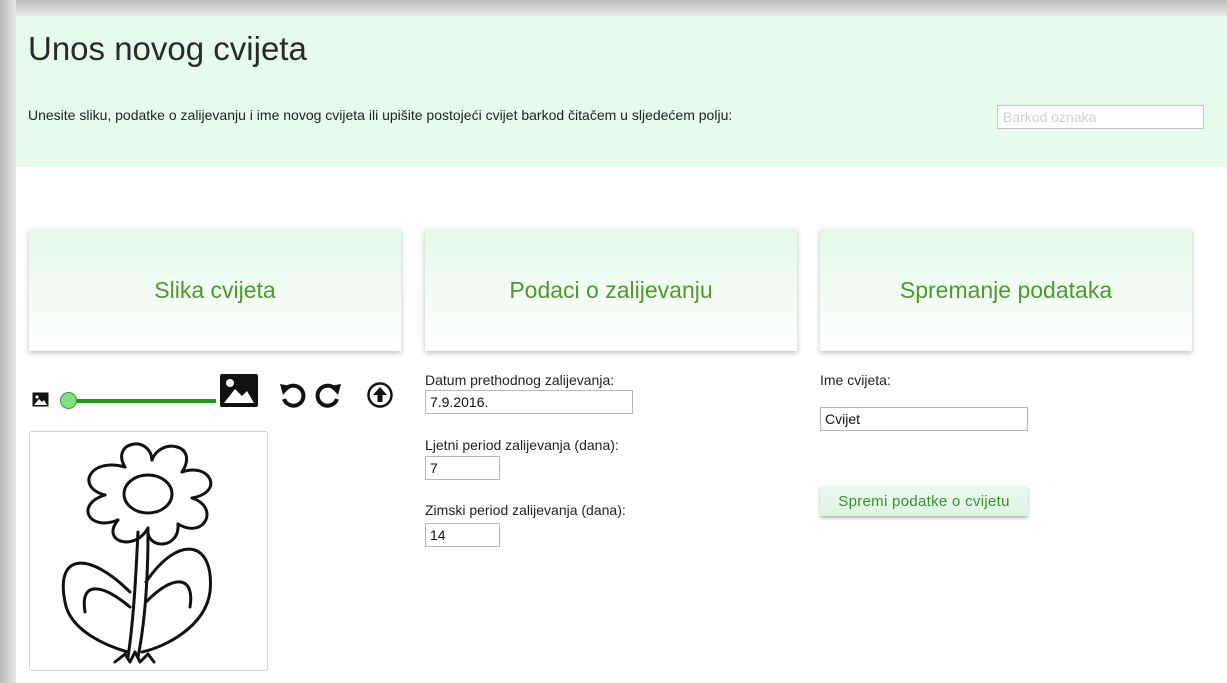 The image size is (1227, 683). Describe the element at coordinates (40, 402) in the screenshot. I see `small-image-icon` at that location.